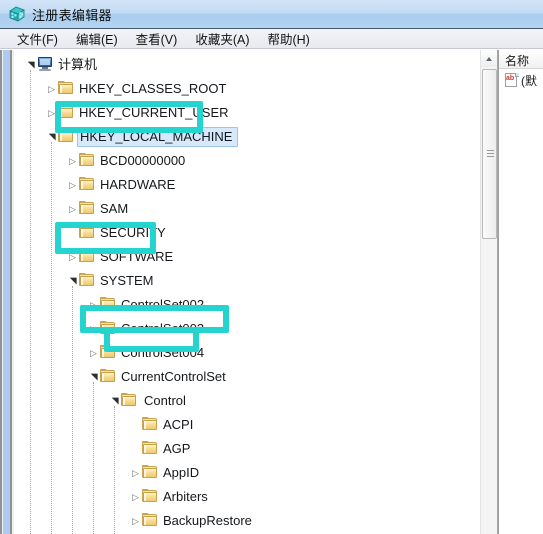 The height and width of the screenshot is (534, 543). What do you see at coordinates (247, 280) in the screenshot?
I see `tree-node-system: ◢ SYSTEM` at bounding box center [247, 280].